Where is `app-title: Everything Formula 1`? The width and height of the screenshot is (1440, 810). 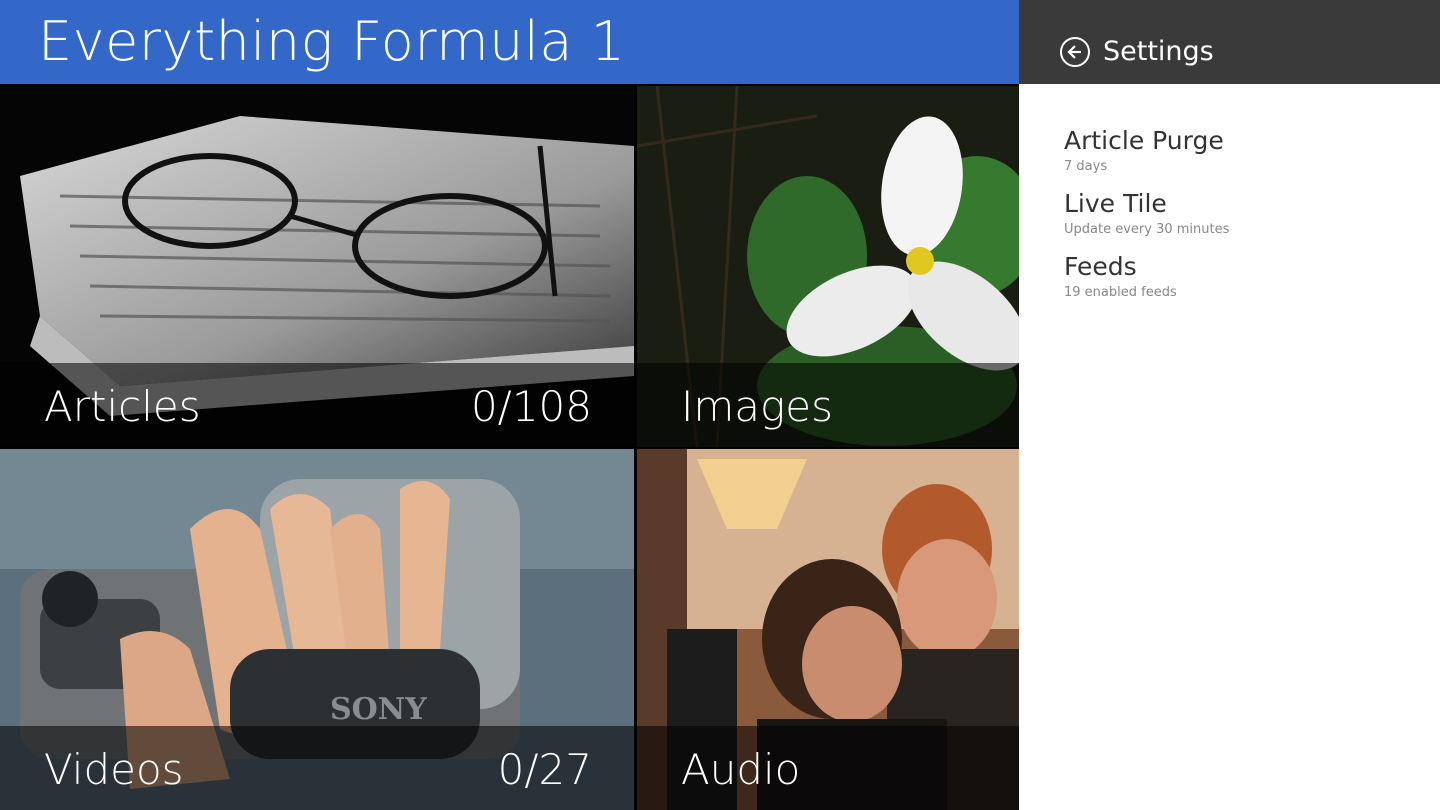
app-title: Everything Formula 1 is located at coordinates (332, 41).